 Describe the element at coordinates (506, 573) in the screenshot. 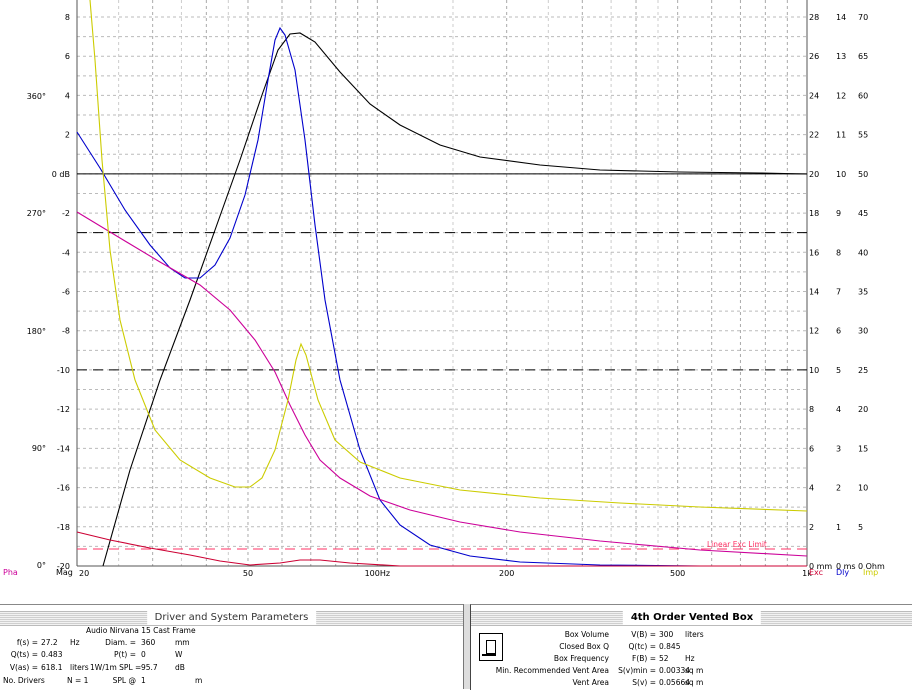

I see `frequency-tick-label: 200` at that location.